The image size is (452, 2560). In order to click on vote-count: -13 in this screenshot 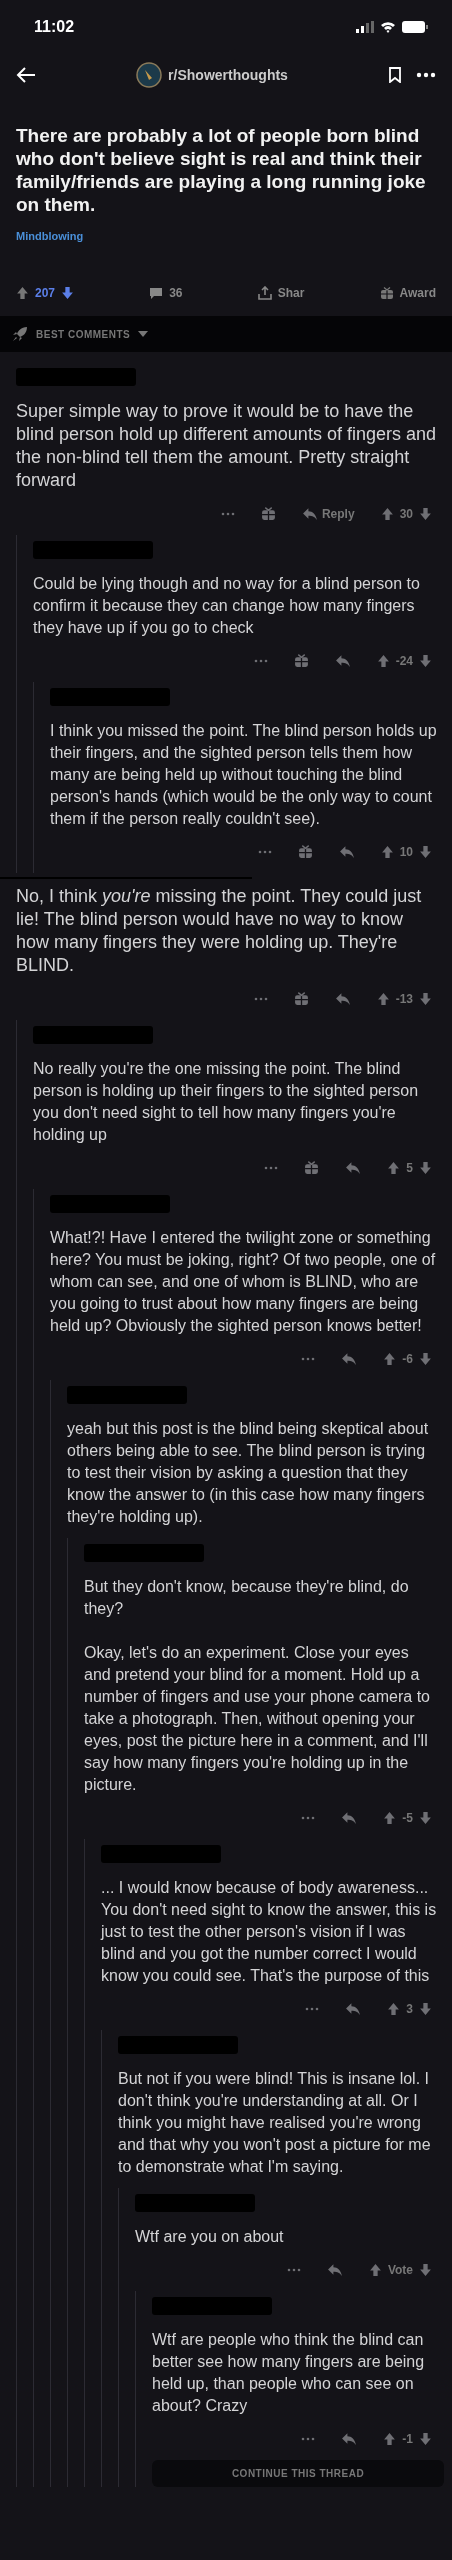, I will do `click(404, 998)`.